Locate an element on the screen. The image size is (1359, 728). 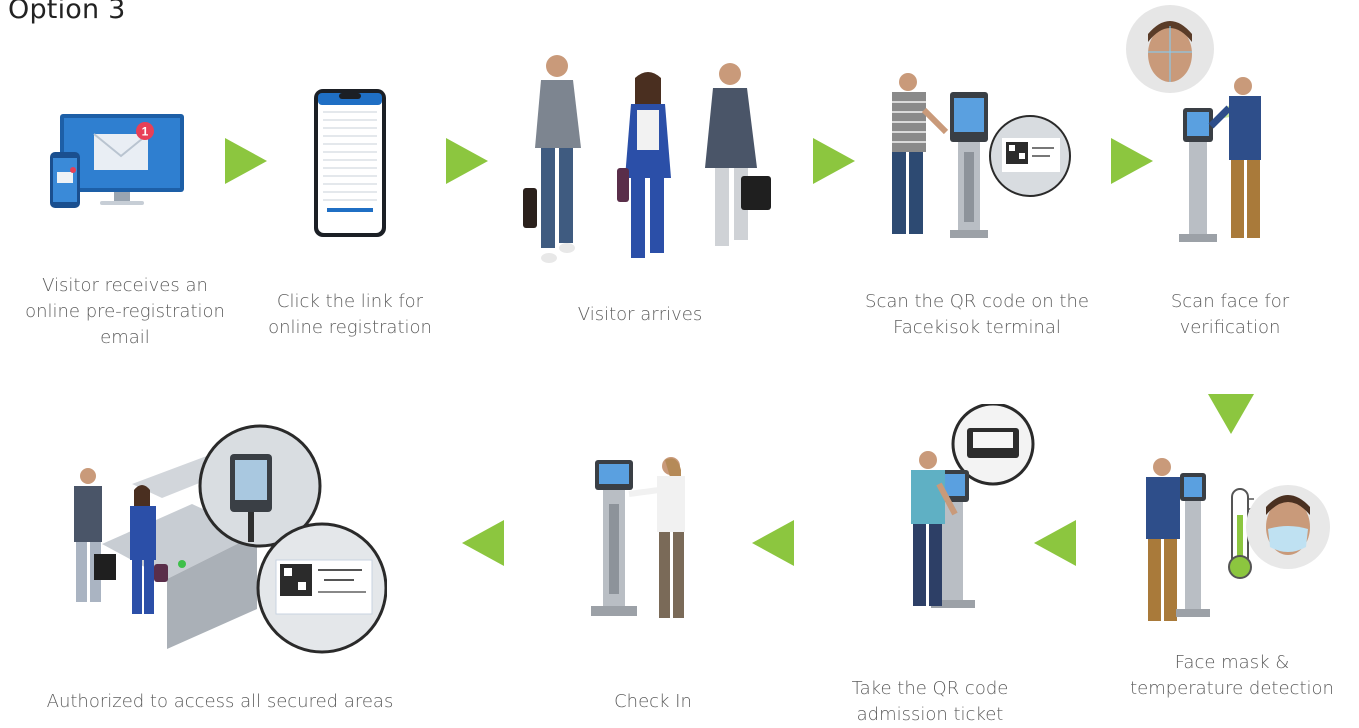
step-caption: Face mask & temperature detection is located at coordinates (1232, 675).